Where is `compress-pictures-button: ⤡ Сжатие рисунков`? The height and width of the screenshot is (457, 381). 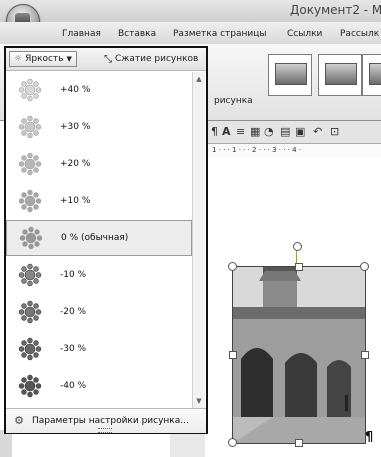 compress-pictures-button: ⤡ Сжатие рисунков is located at coordinates (151, 59).